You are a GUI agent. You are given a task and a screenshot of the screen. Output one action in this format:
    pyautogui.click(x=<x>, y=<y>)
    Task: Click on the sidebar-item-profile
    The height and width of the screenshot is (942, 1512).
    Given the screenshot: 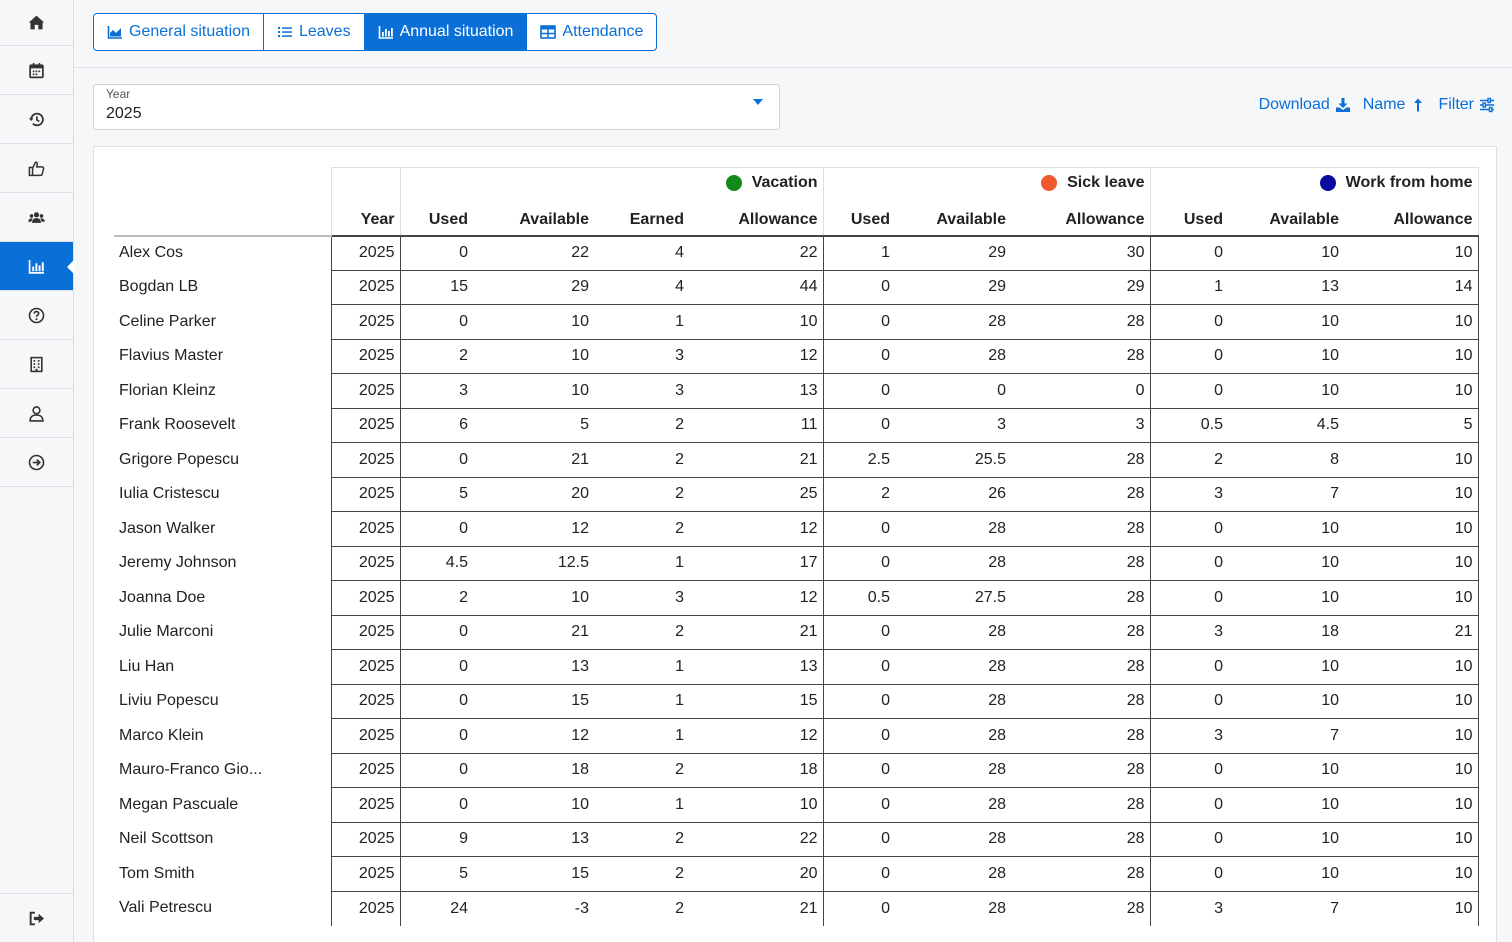 What is the action you would take?
    pyautogui.click(x=36, y=413)
    